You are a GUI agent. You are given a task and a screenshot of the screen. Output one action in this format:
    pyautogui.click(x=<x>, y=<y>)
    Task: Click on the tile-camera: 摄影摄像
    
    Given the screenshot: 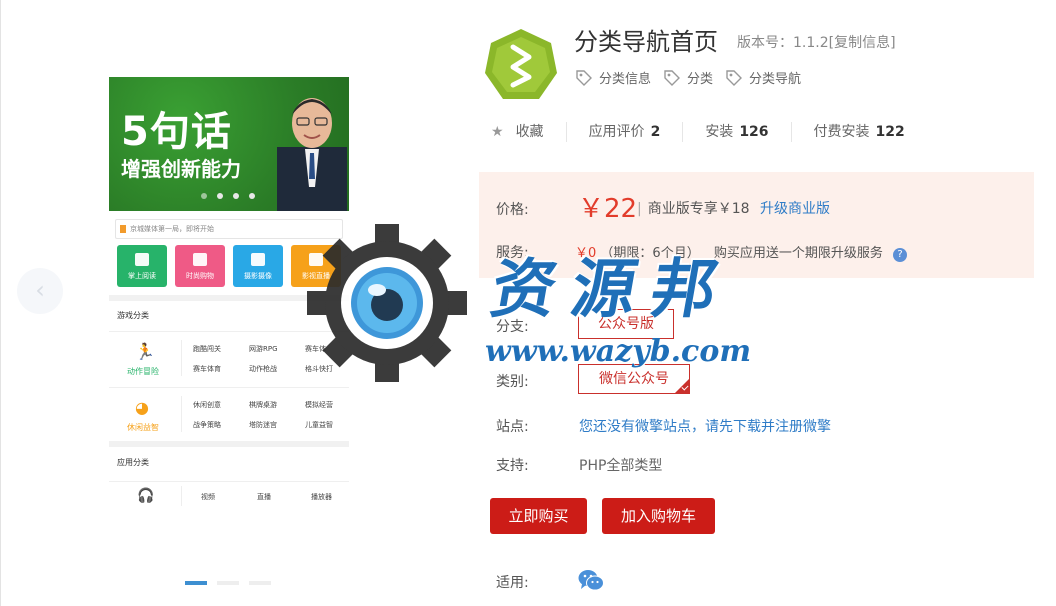 What is the action you would take?
    pyautogui.click(x=258, y=266)
    